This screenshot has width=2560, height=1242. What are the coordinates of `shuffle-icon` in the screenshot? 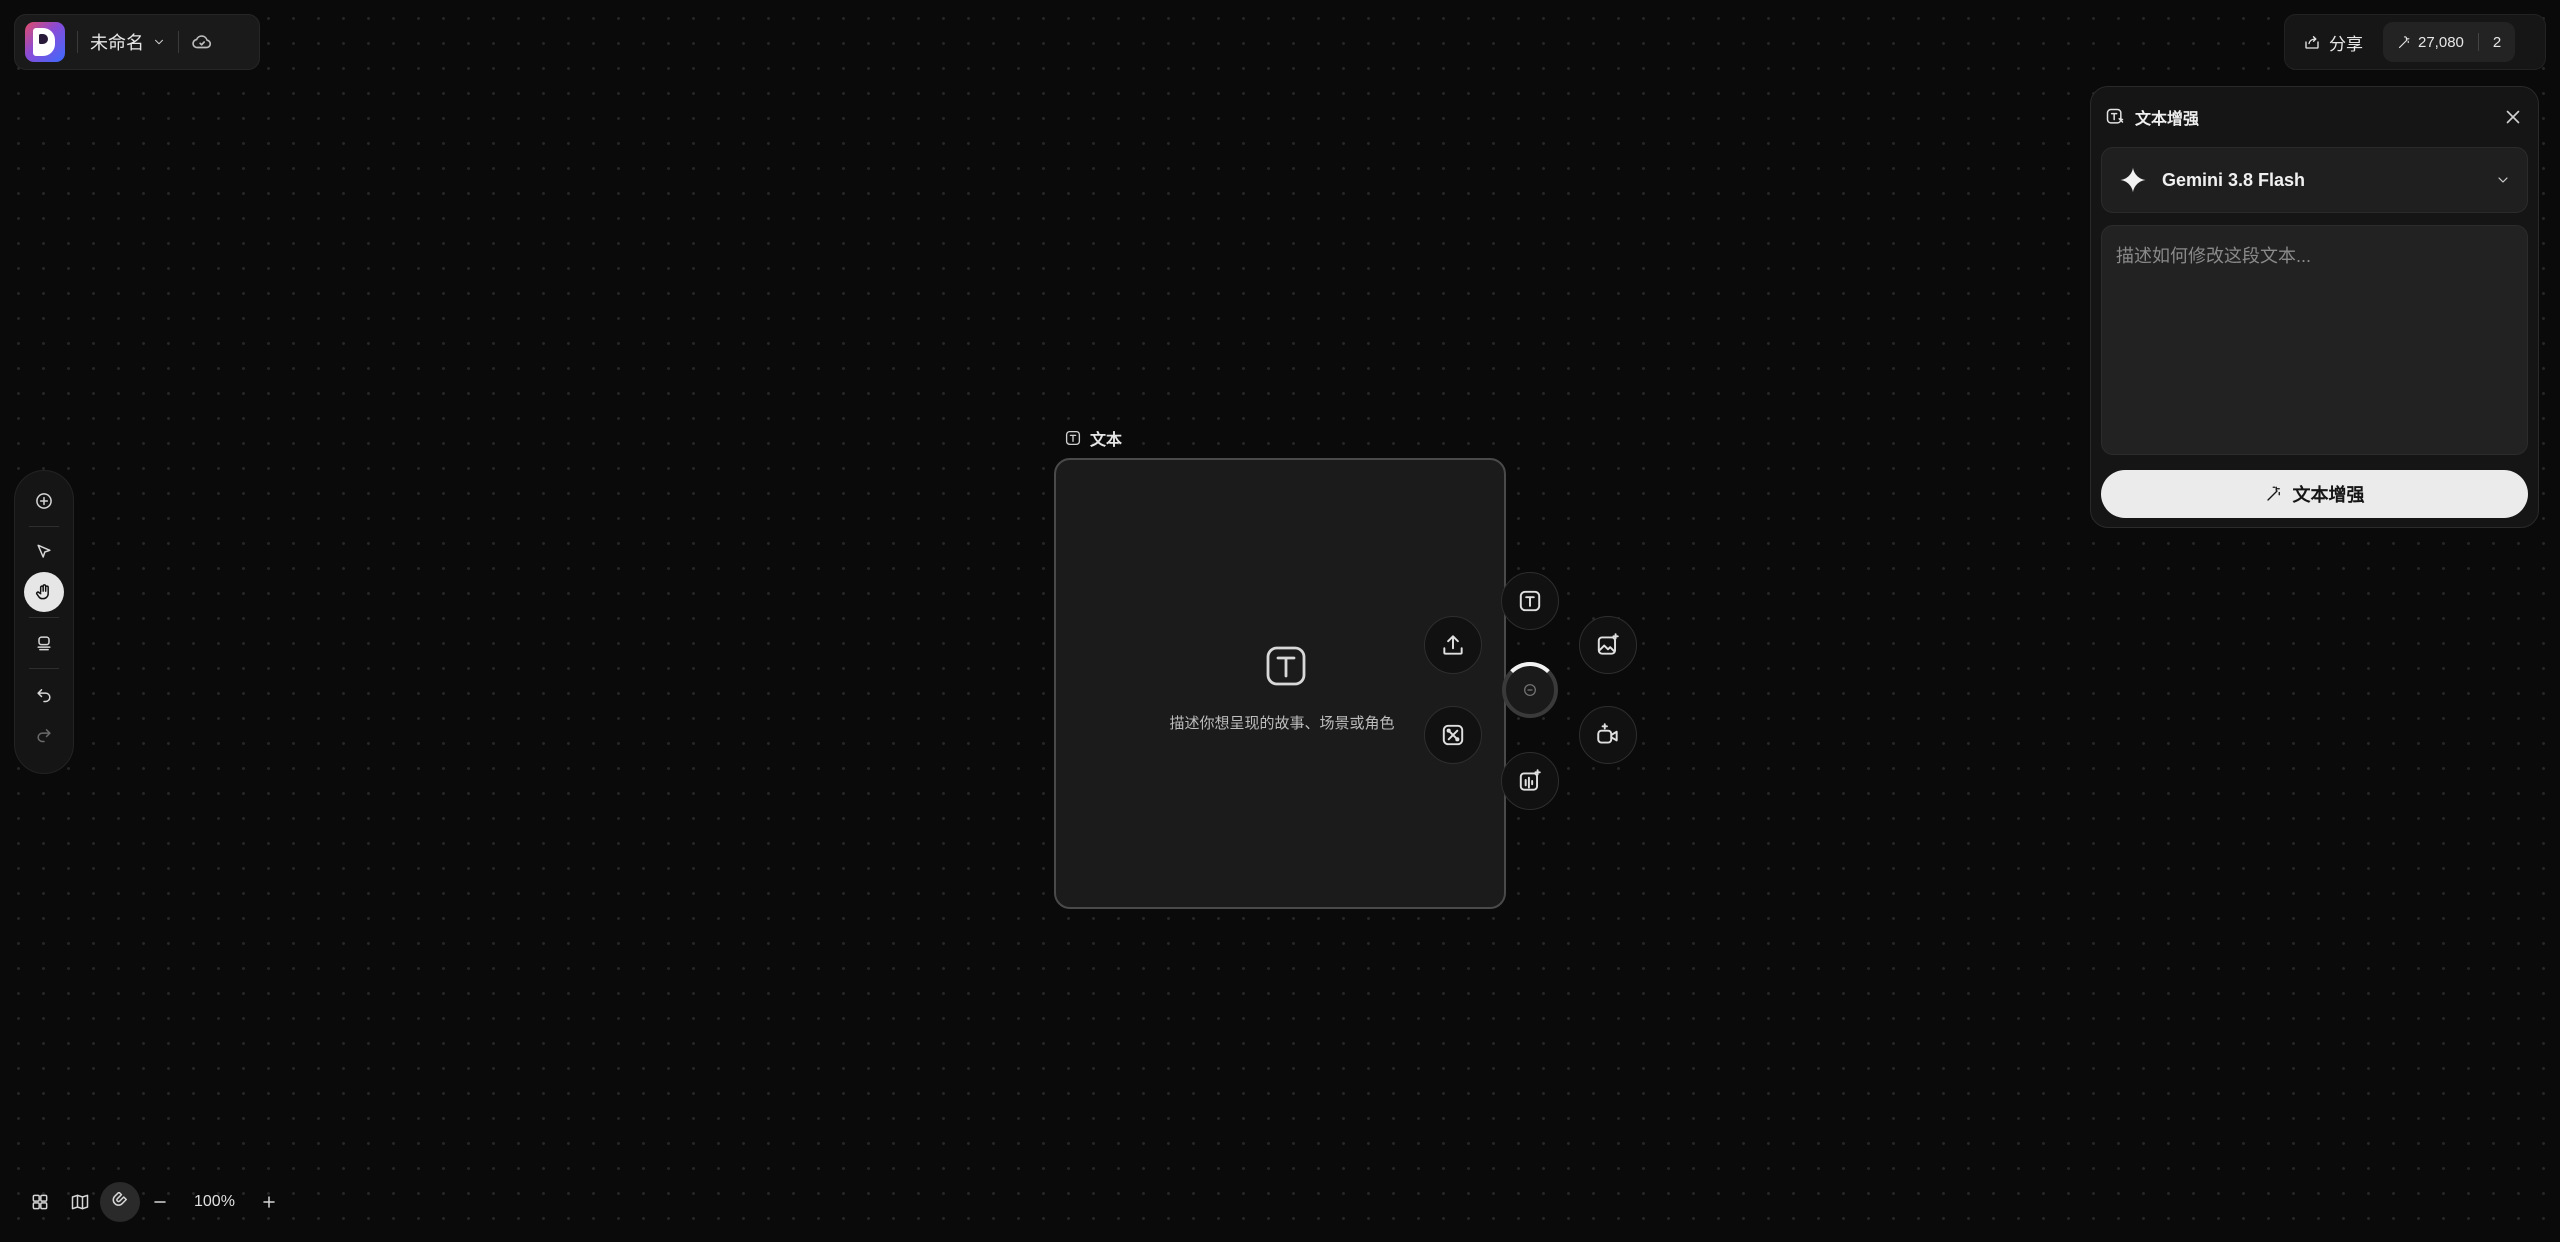 It's located at (1453, 735).